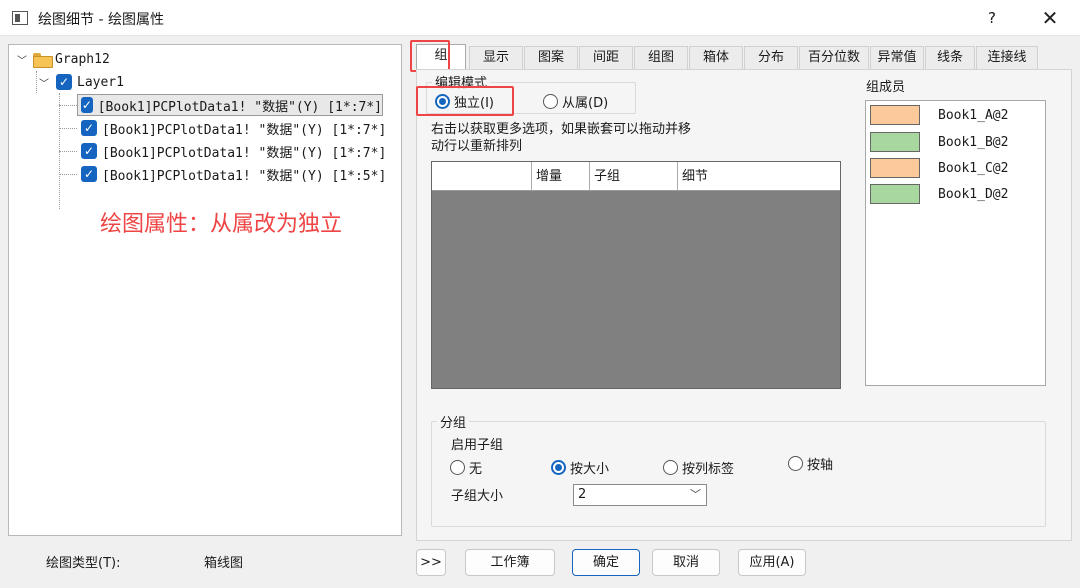 This screenshot has width=1080, height=588. I want to click on tab-distribution: 分布, so click(771, 58).